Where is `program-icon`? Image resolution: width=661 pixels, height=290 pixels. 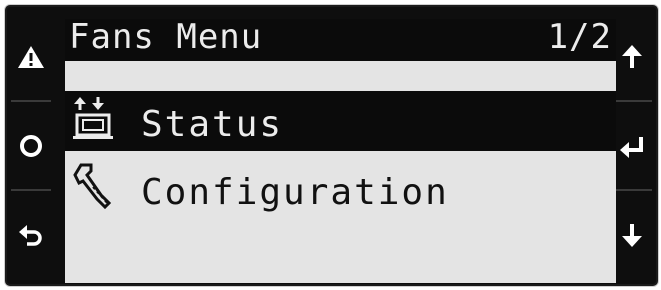
program-icon is located at coordinates (31, 145).